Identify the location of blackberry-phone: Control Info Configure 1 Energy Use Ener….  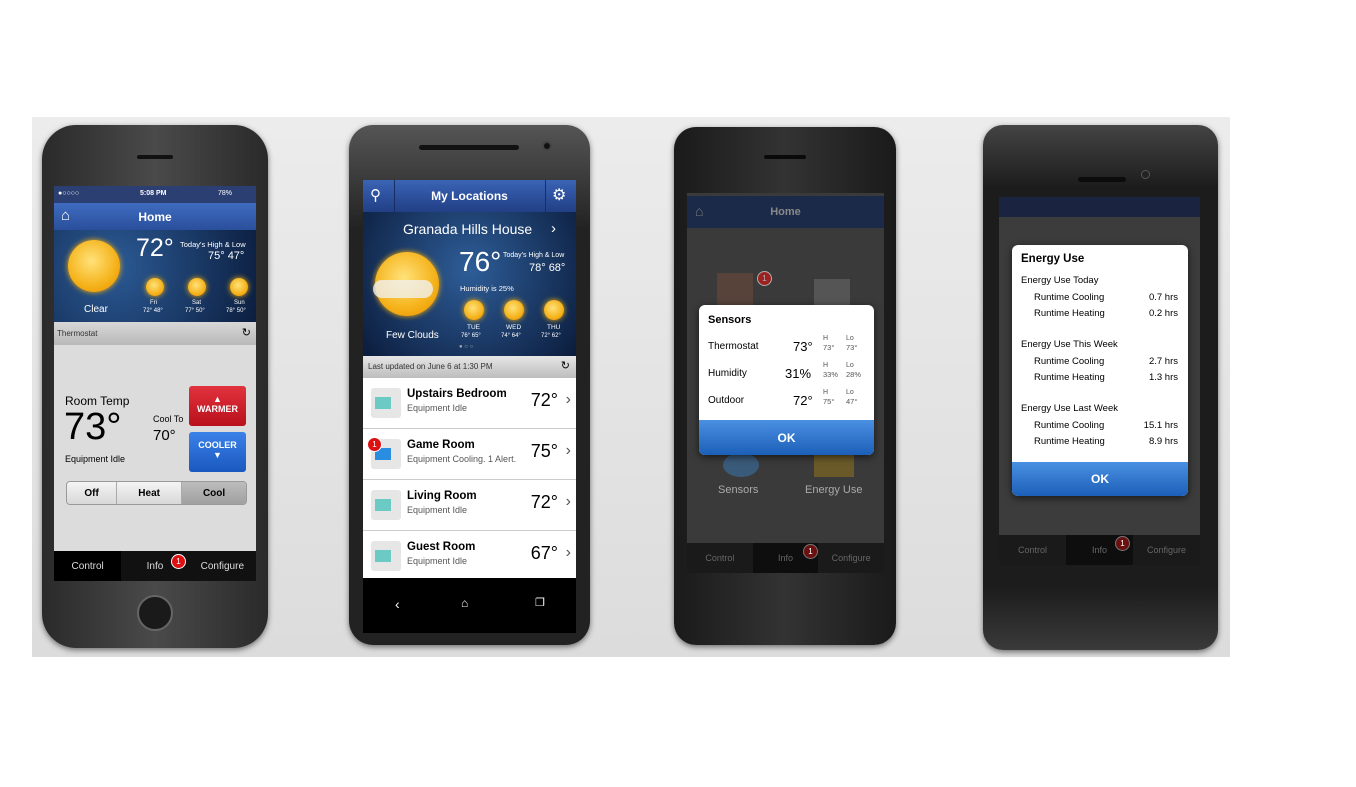
(1100, 387).